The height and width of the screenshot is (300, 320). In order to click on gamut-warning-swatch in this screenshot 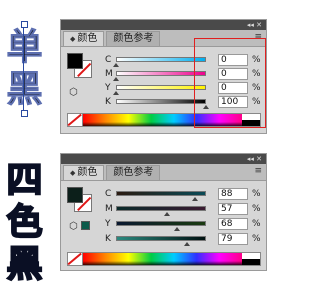, I will do `click(85, 225)`.